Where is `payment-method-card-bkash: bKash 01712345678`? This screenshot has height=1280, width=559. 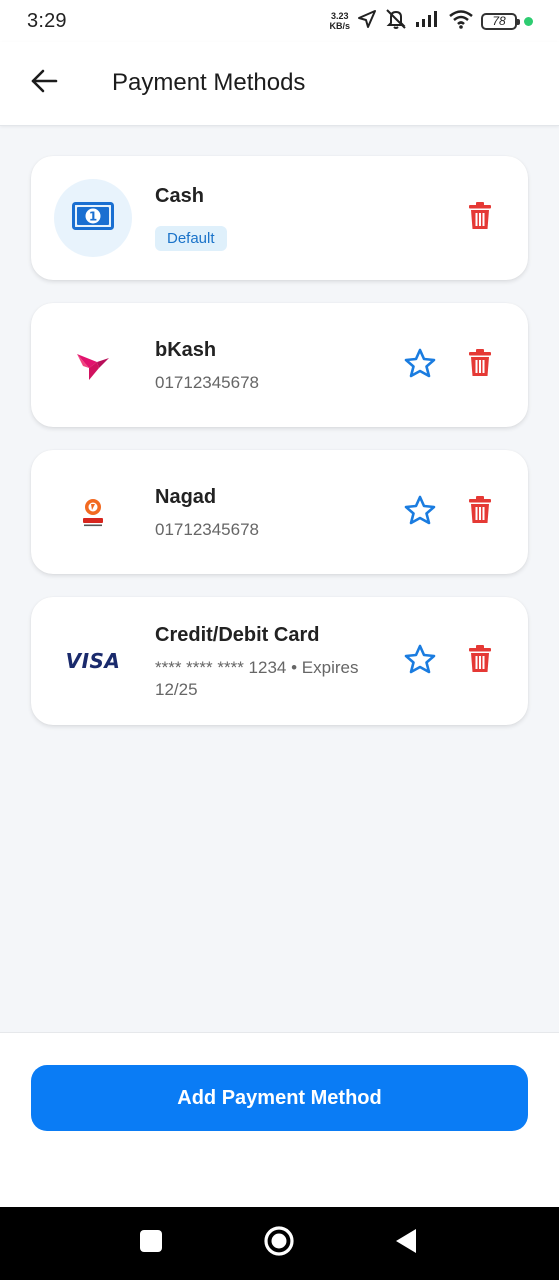 payment-method-card-bkash: bKash 01712345678 is located at coordinates (279, 365).